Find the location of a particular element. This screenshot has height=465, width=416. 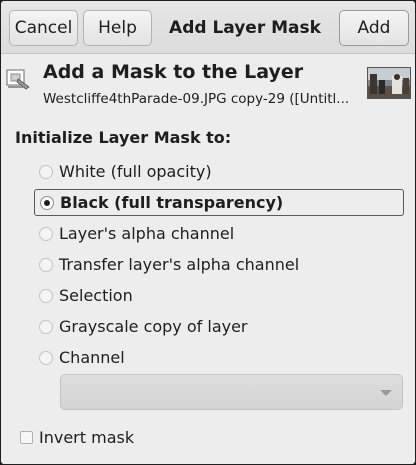

chevron-down-icon is located at coordinates (386, 393).